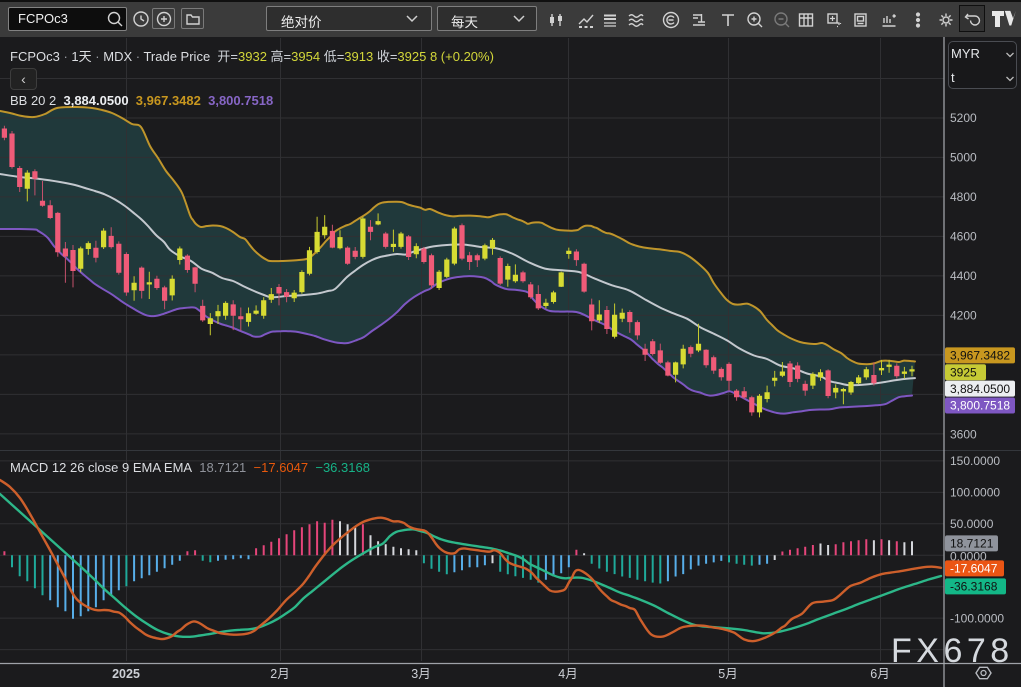 Image resolution: width=1021 pixels, height=687 pixels. Describe the element at coordinates (980, 406) in the screenshot. I see `svg-text: 3,800.7518` at that location.